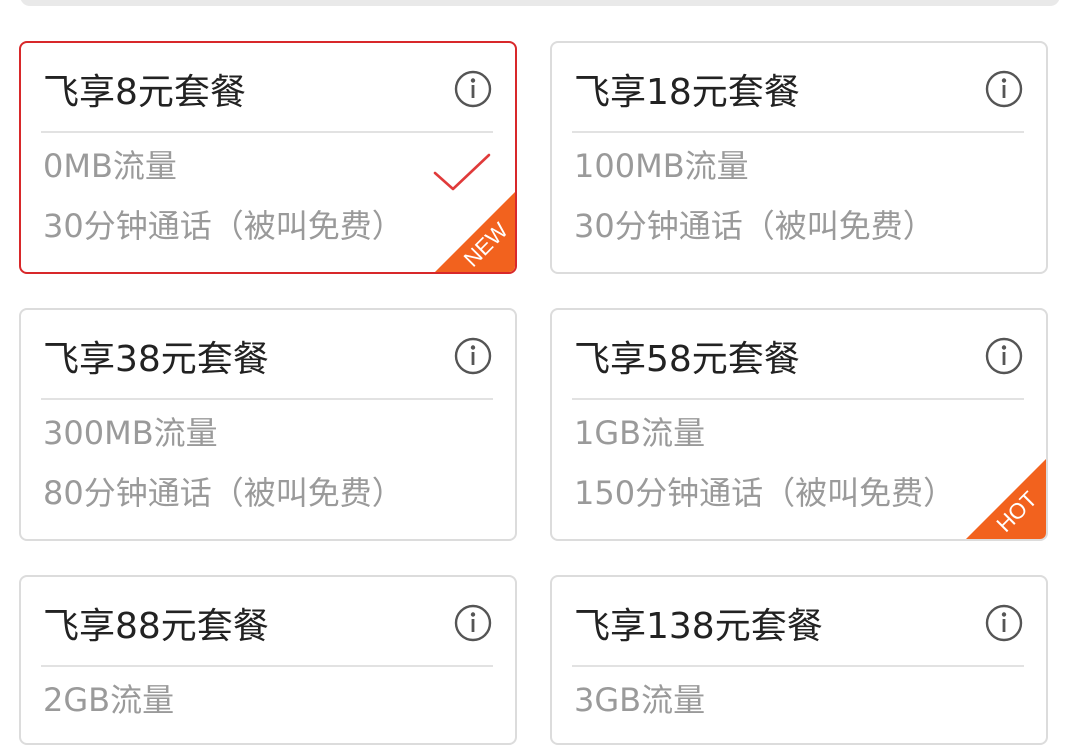 This screenshot has height=745, width=1080. What do you see at coordinates (130, 433) in the screenshot?
I see `plan-data-allowance: 300MB流量` at bounding box center [130, 433].